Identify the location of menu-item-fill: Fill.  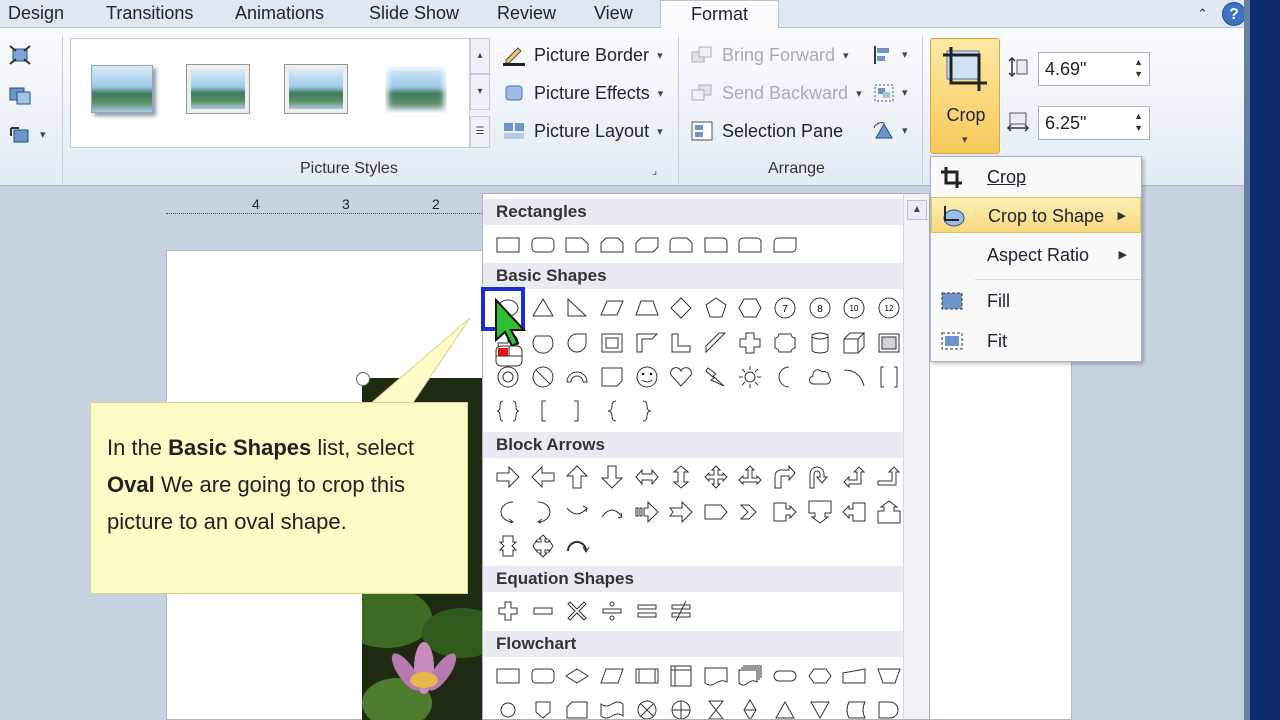
(1036, 301).